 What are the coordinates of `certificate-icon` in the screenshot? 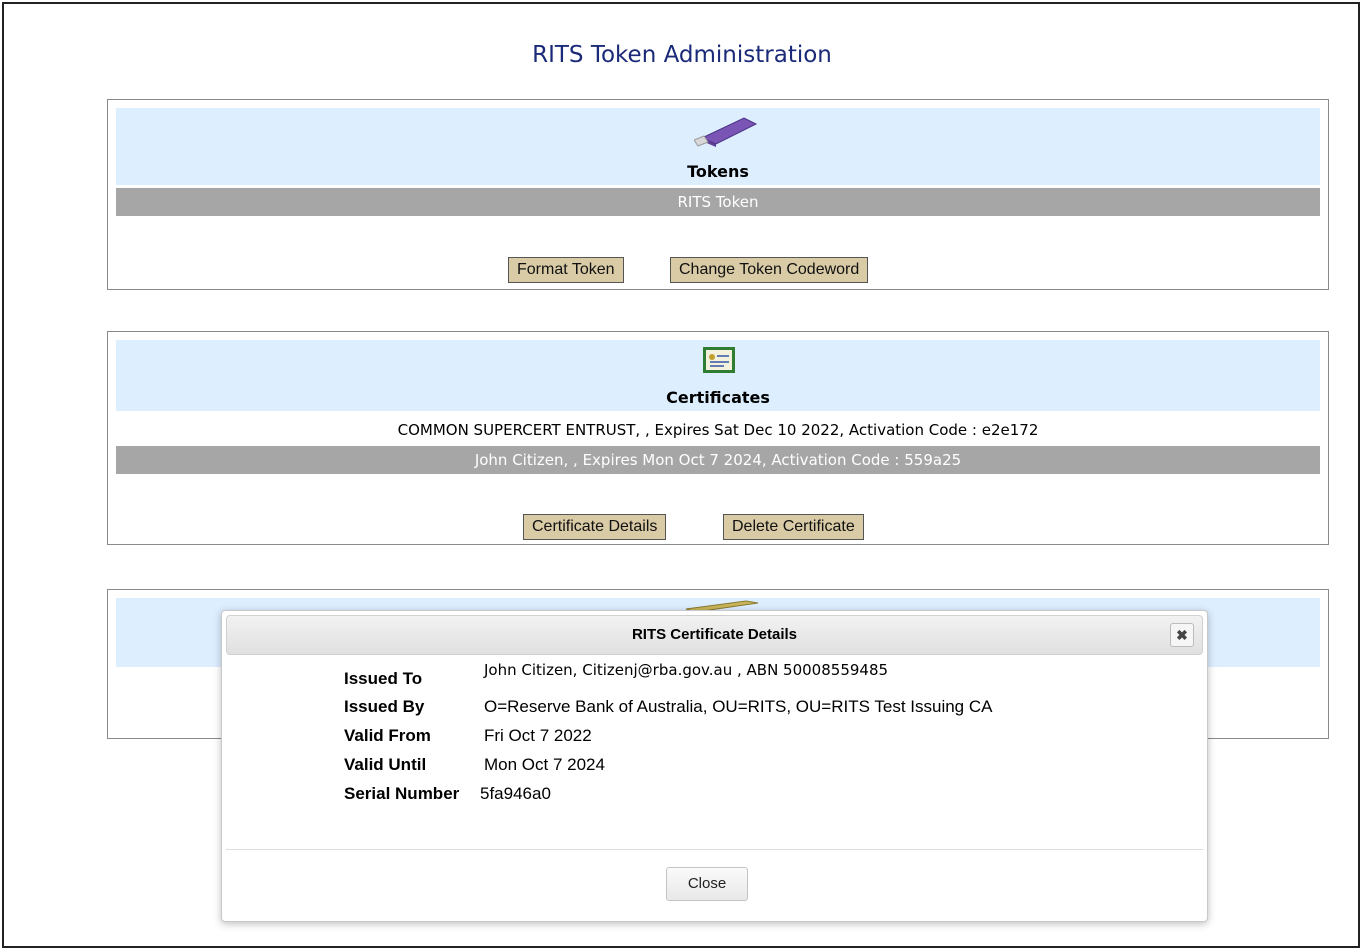 It's located at (719, 362).